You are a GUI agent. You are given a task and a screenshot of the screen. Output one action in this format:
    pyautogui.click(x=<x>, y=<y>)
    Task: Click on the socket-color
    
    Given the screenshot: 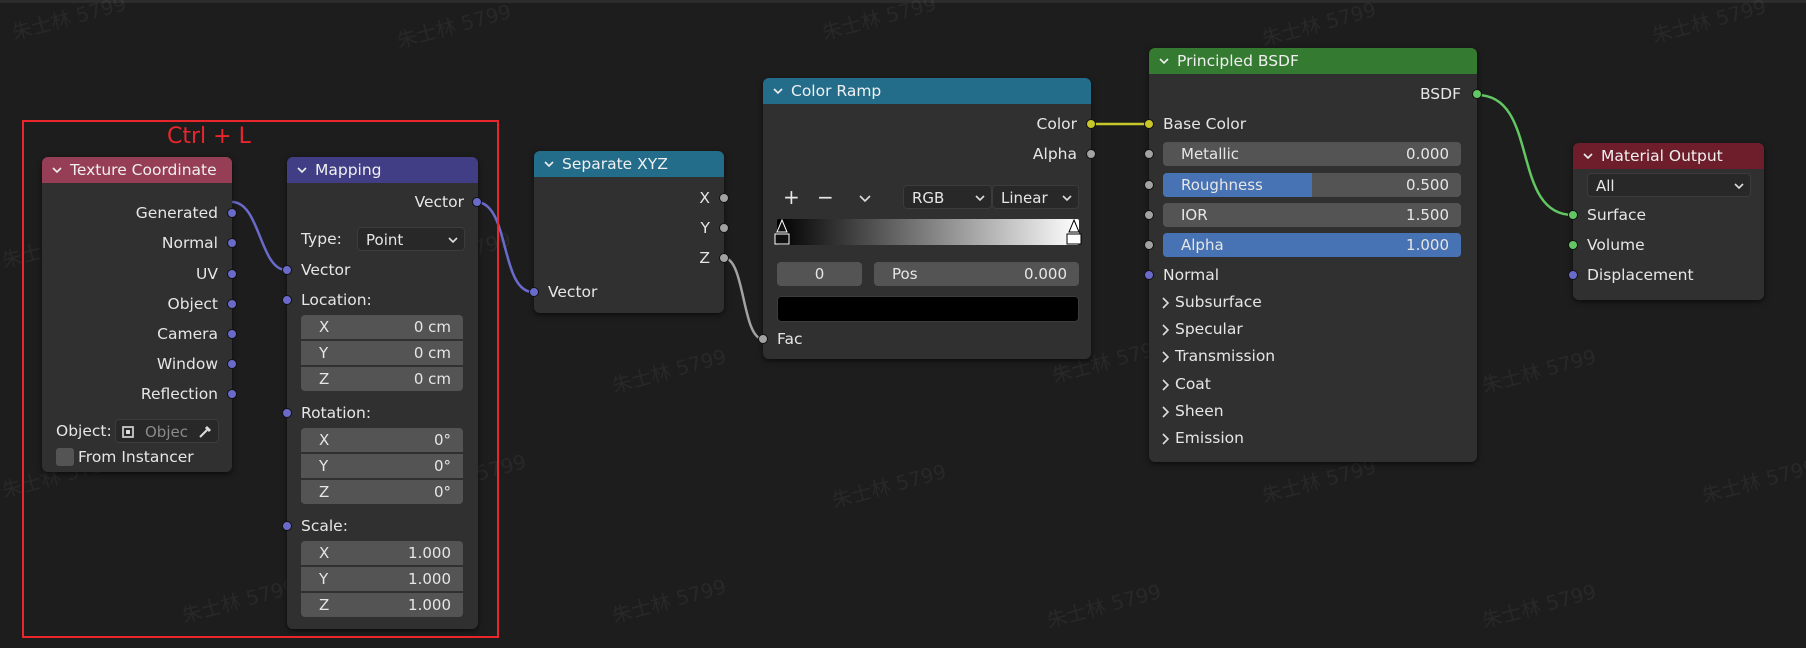 What is the action you would take?
    pyautogui.click(x=1091, y=124)
    